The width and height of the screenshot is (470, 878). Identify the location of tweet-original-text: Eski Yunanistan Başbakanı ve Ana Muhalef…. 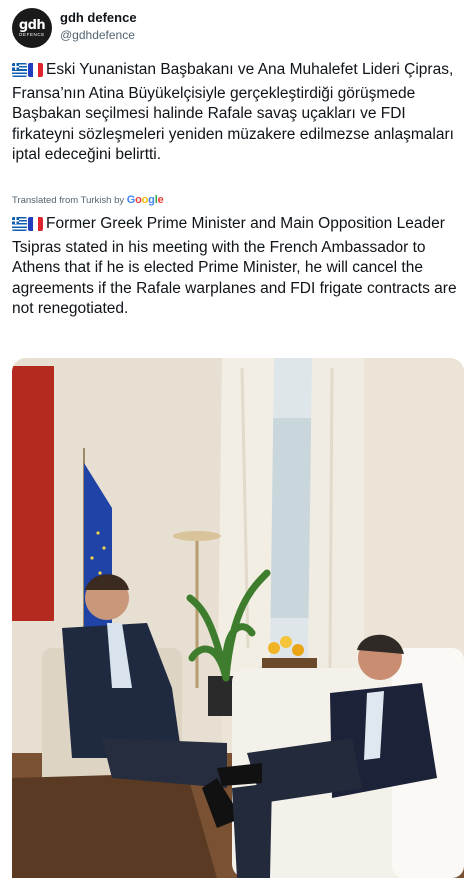
(233, 112).